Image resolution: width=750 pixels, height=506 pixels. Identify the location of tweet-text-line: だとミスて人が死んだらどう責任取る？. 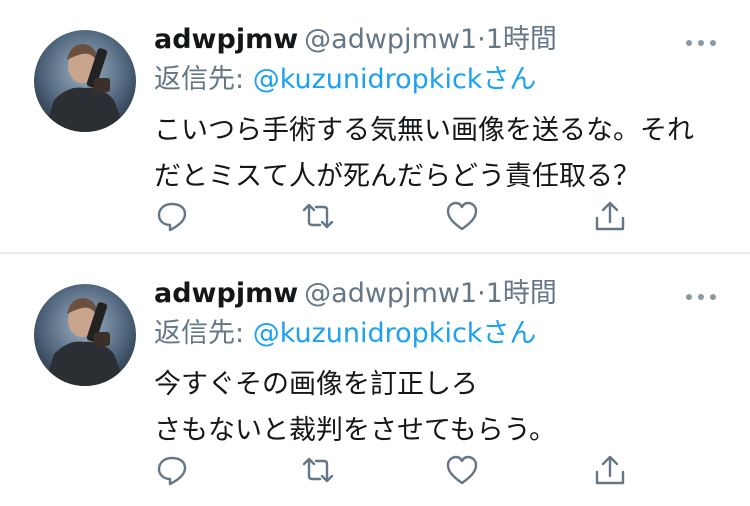
(397, 176).